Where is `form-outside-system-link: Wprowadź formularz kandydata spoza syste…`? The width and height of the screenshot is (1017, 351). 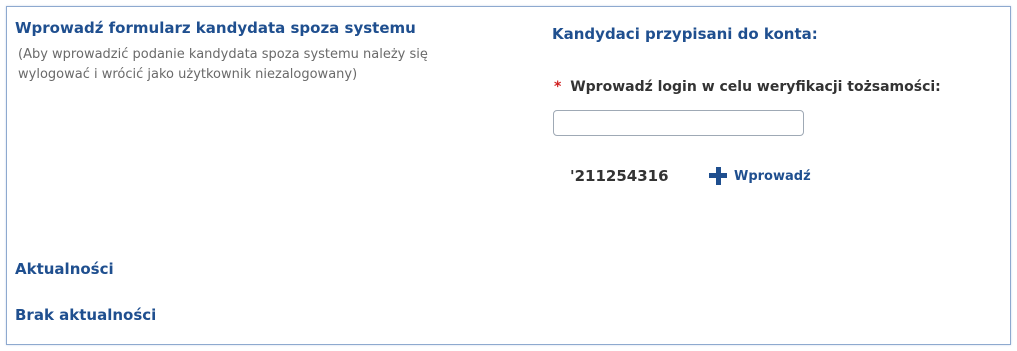 form-outside-system-link: Wprowadź formularz kandydata spoza syste… is located at coordinates (215, 28).